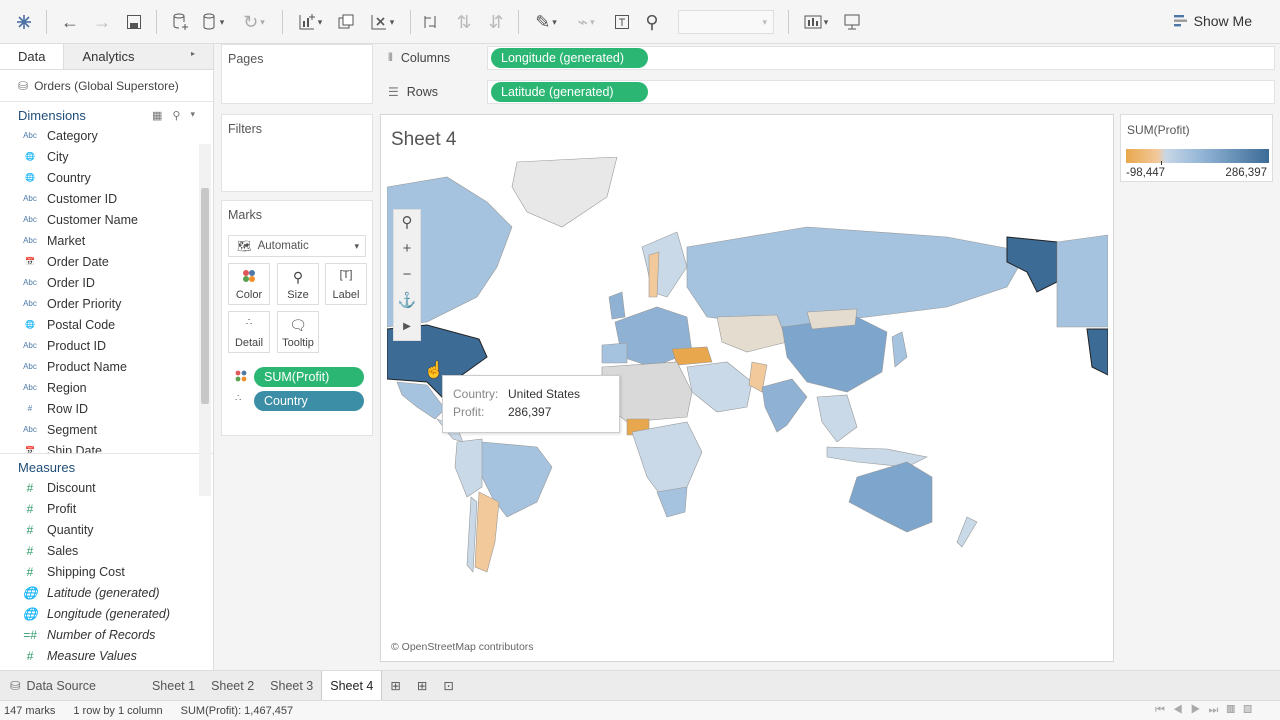  I want to click on search-icon: ⚲, so click(176, 115).